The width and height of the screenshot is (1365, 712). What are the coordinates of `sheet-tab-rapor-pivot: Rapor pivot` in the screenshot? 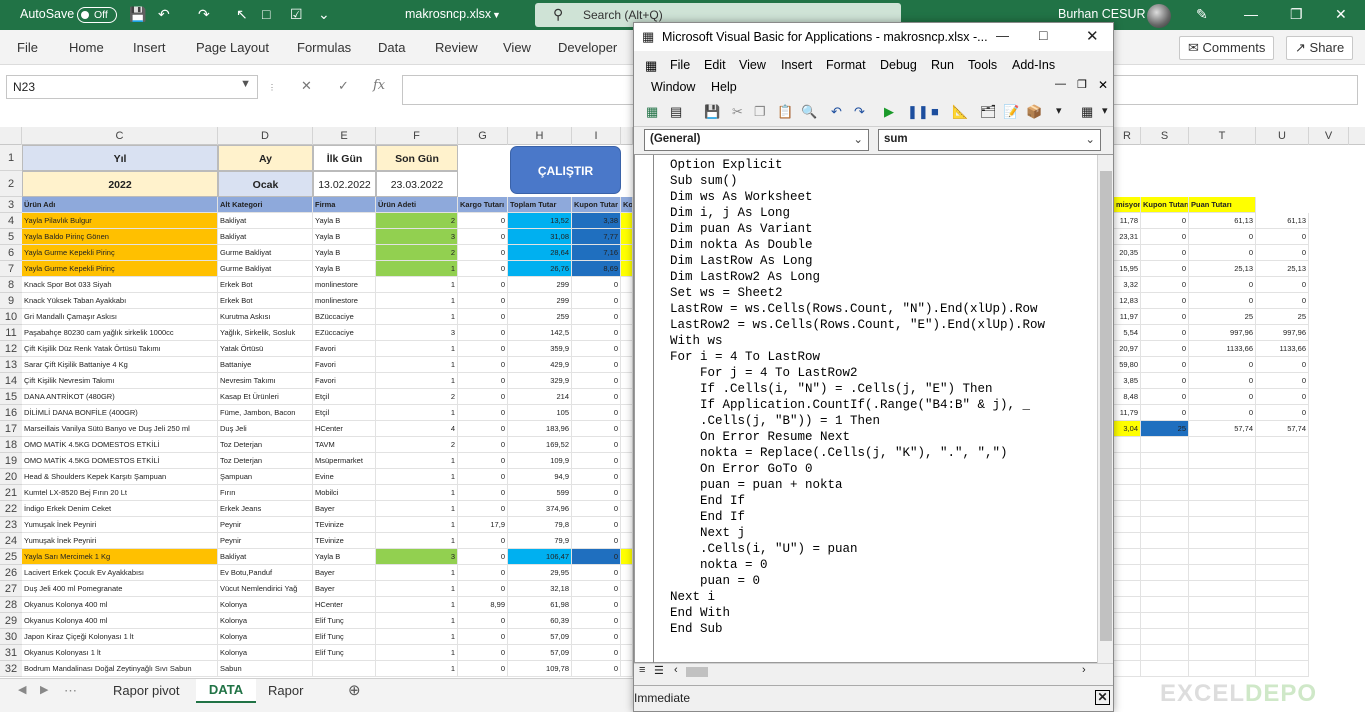 It's located at (146, 690).